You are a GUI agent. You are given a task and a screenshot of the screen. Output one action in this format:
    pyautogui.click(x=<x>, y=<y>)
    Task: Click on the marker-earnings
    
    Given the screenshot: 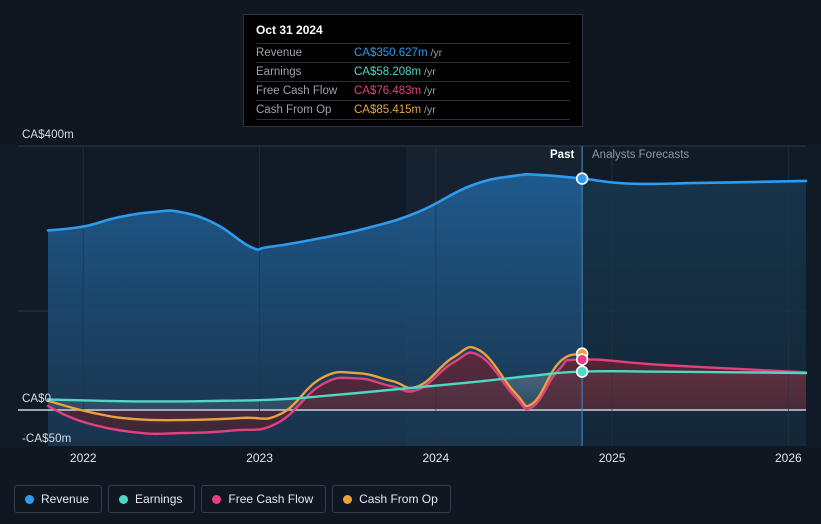 What is the action you would take?
    pyautogui.click(x=582, y=371)
    